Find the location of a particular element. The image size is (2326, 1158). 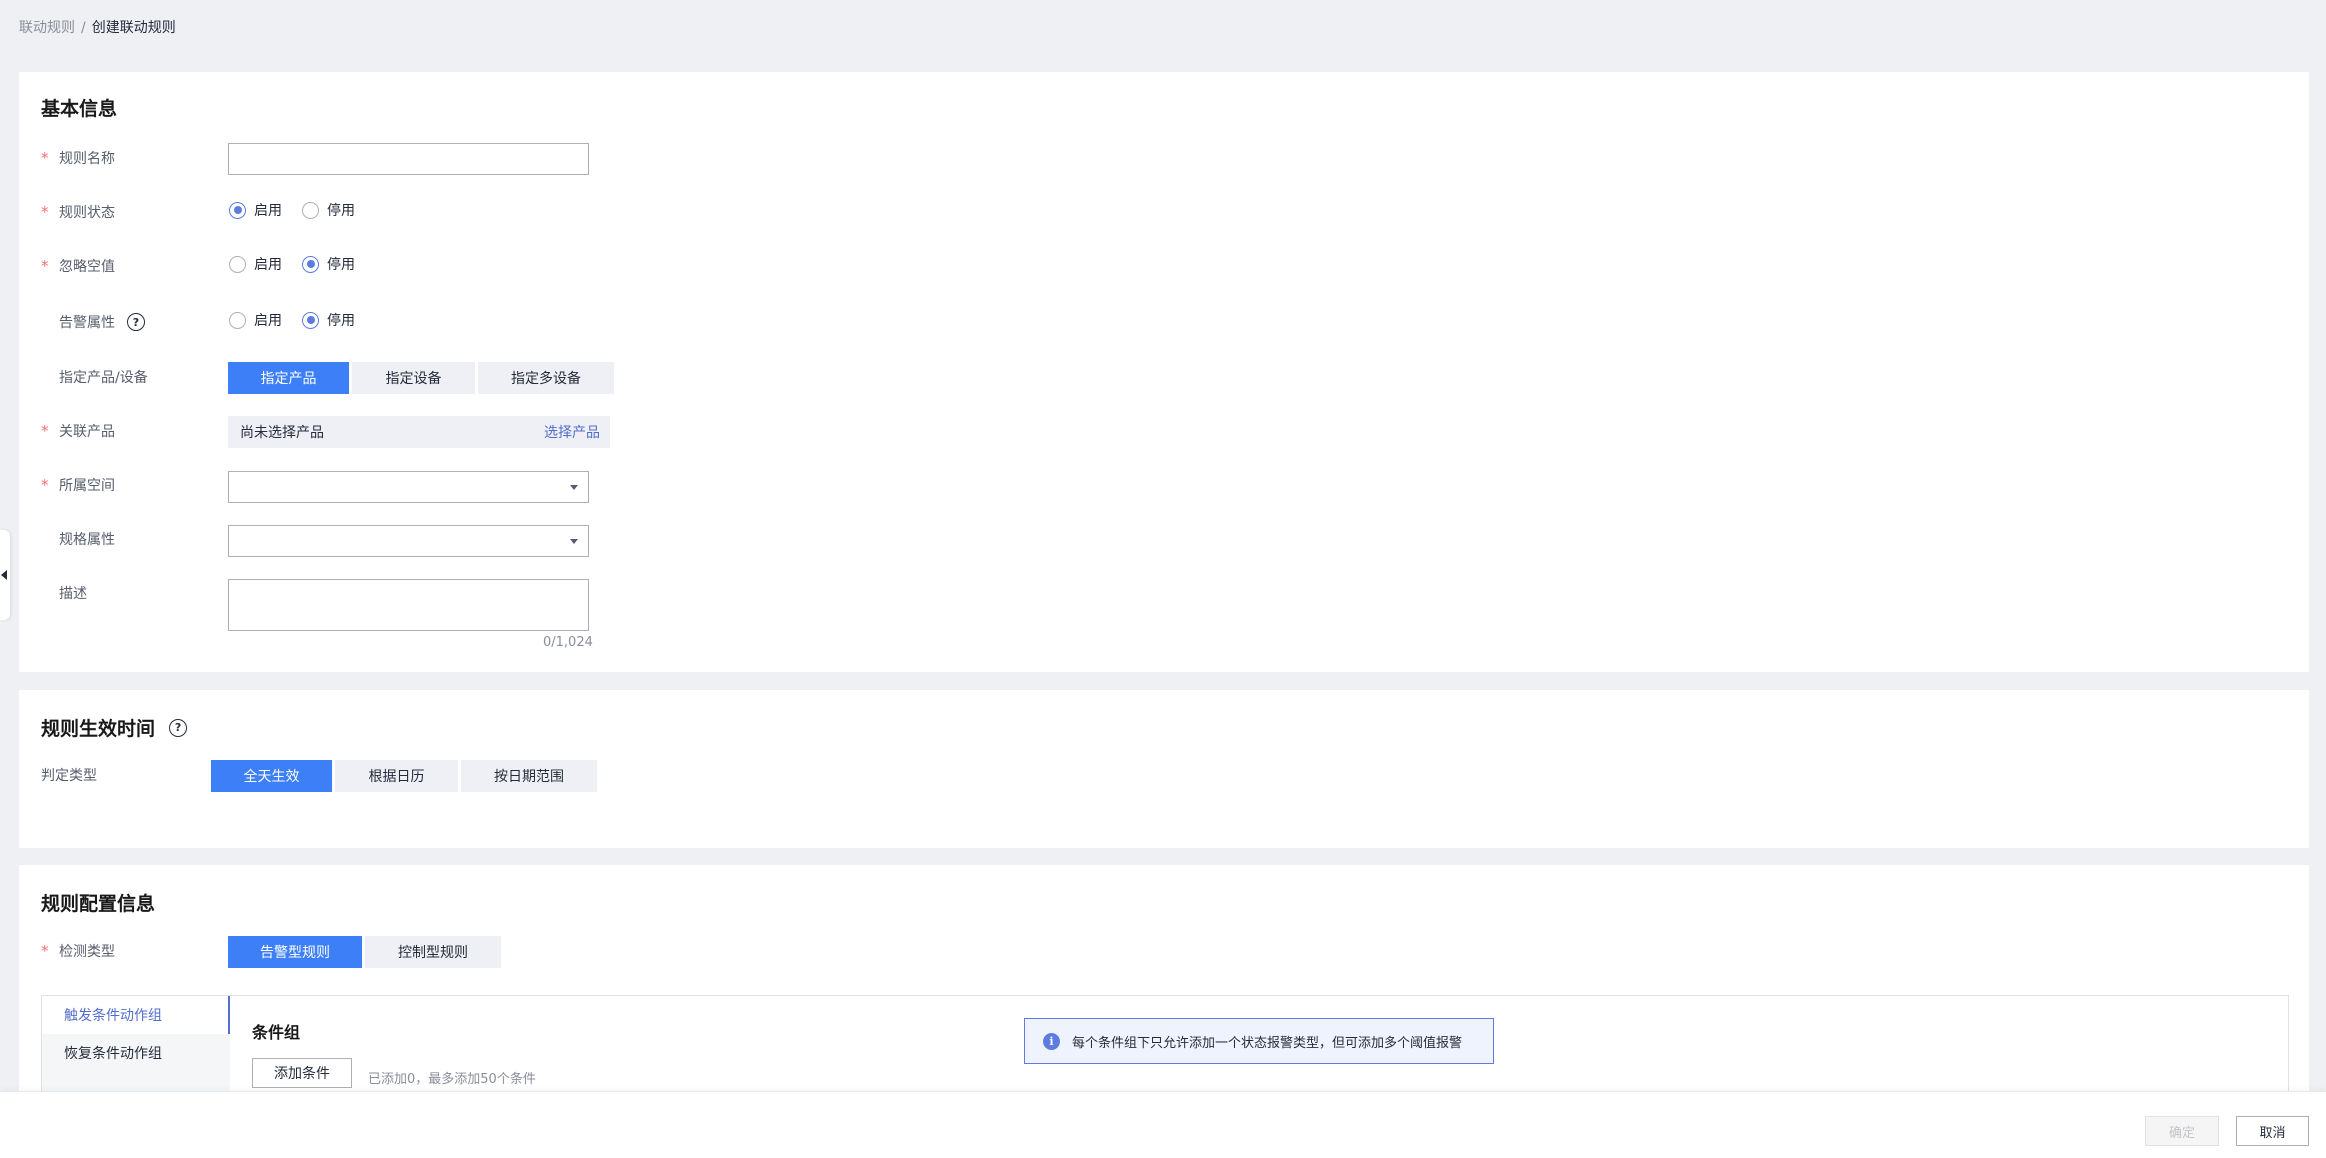

breadcrumb: 联动规则 / 创建联动规则 is located at coordinates (97, 27).